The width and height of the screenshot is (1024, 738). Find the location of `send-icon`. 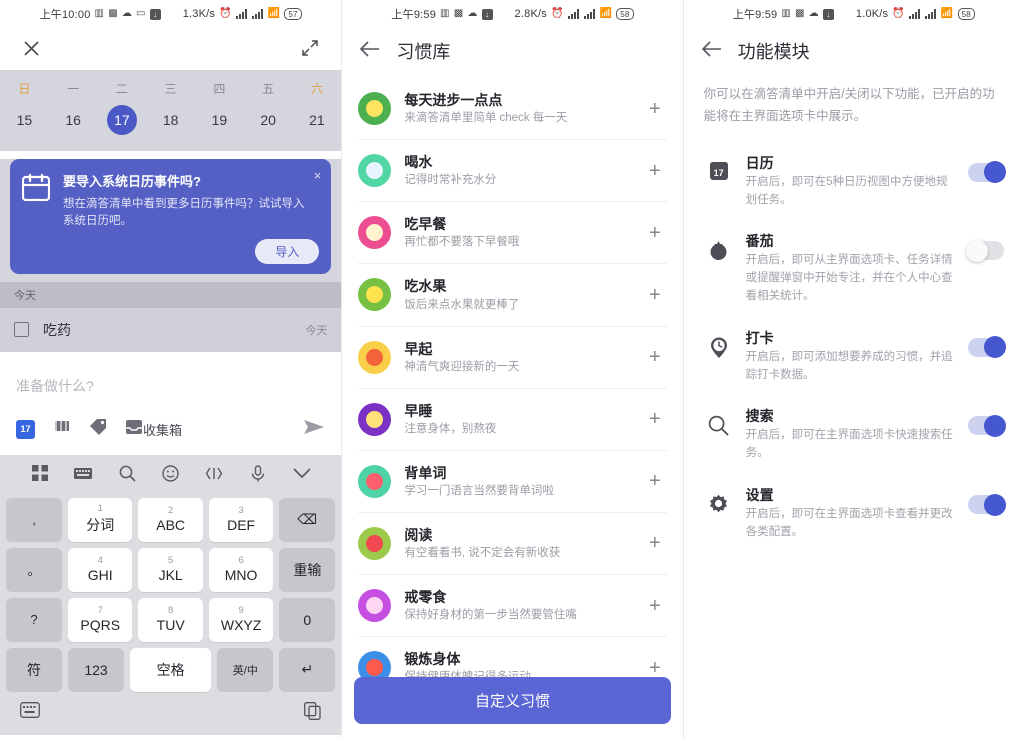

send-icon is located at coordinates (314, 429).